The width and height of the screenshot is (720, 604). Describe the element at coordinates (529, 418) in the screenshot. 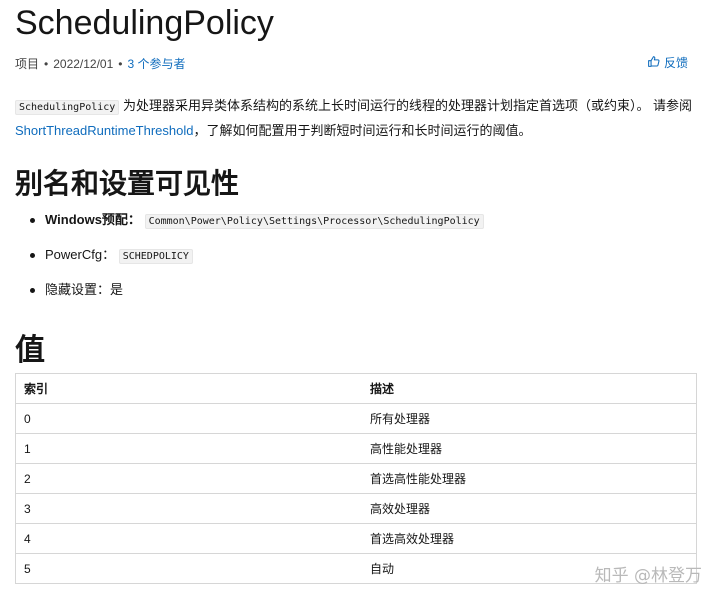

I see `description-cell: 所有处理器` at that location.